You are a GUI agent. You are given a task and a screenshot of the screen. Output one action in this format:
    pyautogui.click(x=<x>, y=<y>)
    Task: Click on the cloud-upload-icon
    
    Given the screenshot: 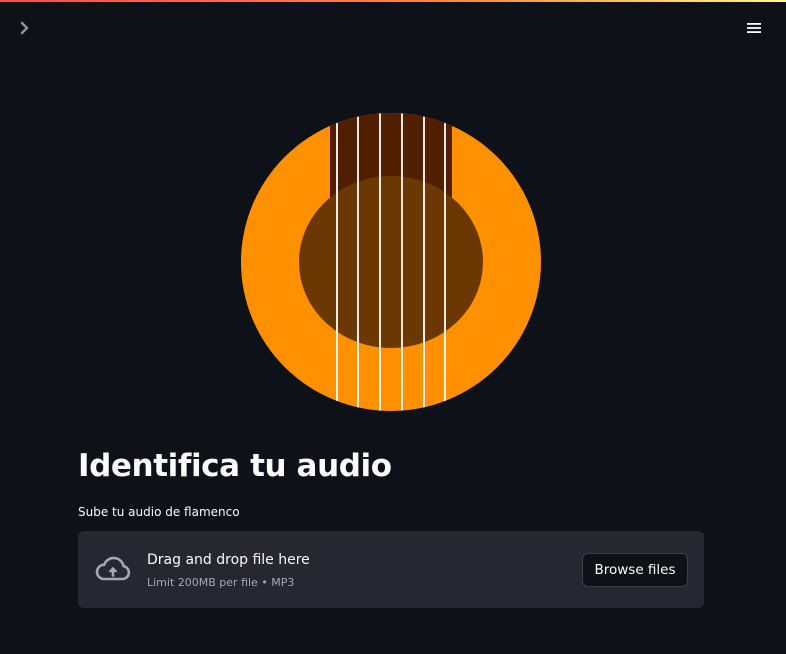 What is the action you would take?
    pyautogui.click(x=113, y=568)
    